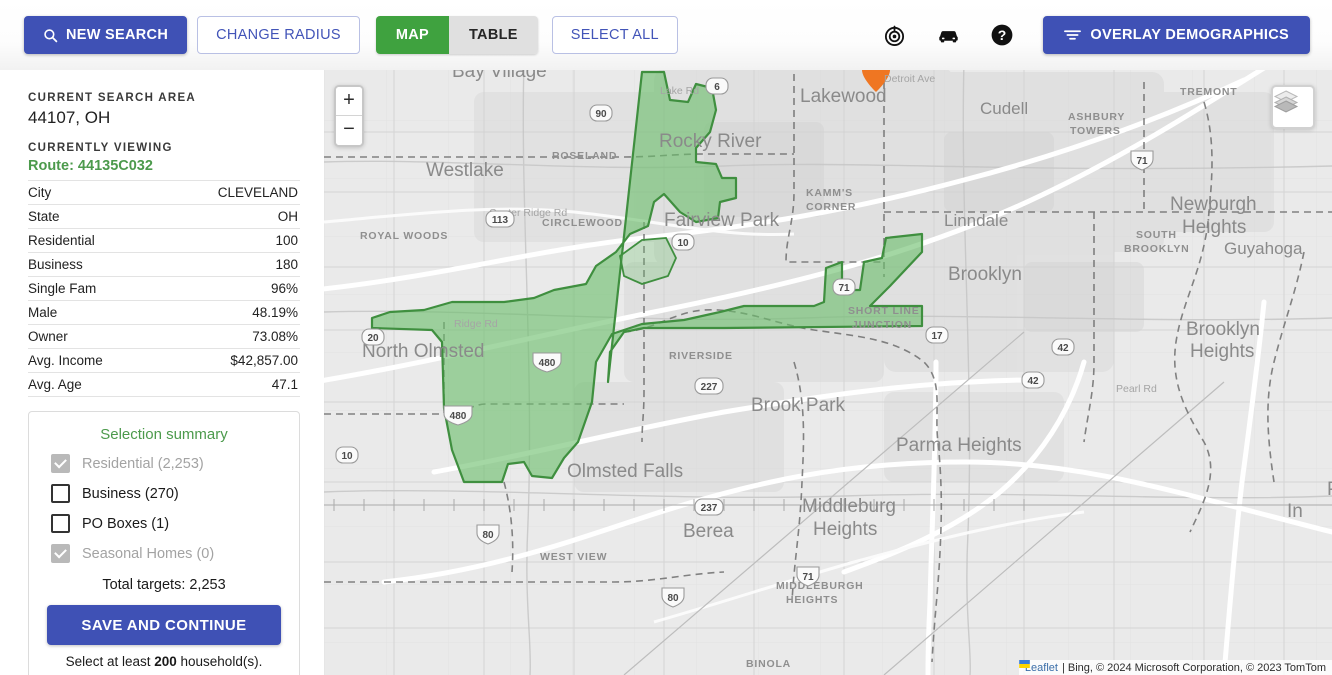  I want to click on overlay-demographics-label: OVERLAY DEMOGRAPHICS, so click(1189, 35).